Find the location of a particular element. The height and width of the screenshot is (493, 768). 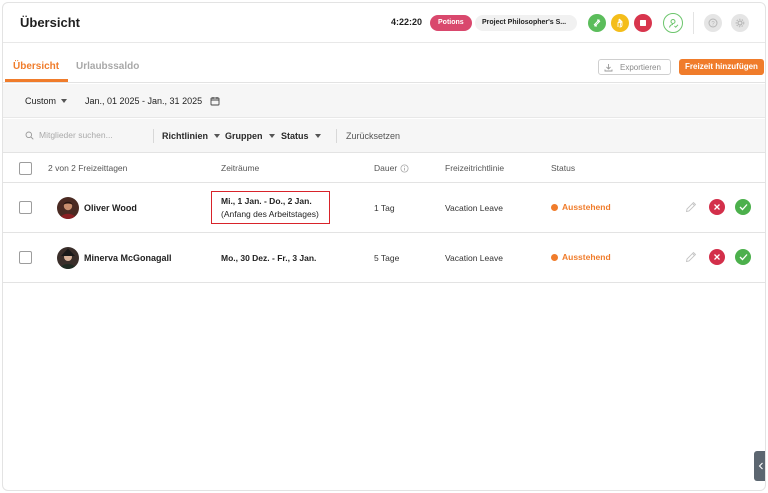

settings-button is located at coordinates (740, 23).